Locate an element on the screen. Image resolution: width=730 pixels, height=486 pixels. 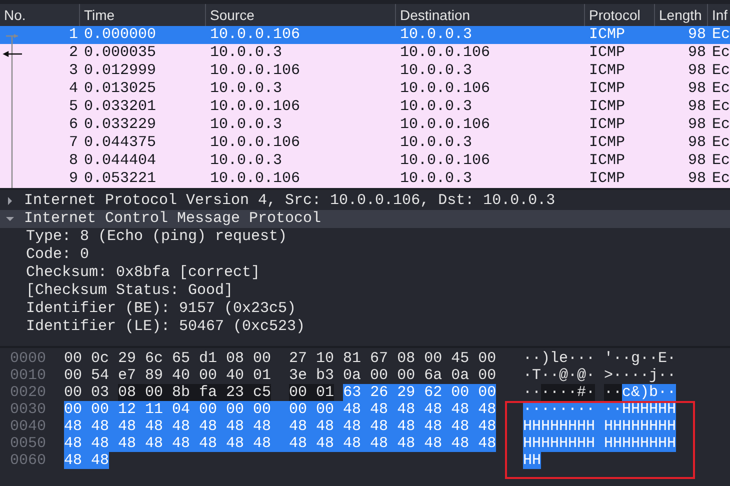
ascii-text: >····j·· is located at coordinates (640, 375).